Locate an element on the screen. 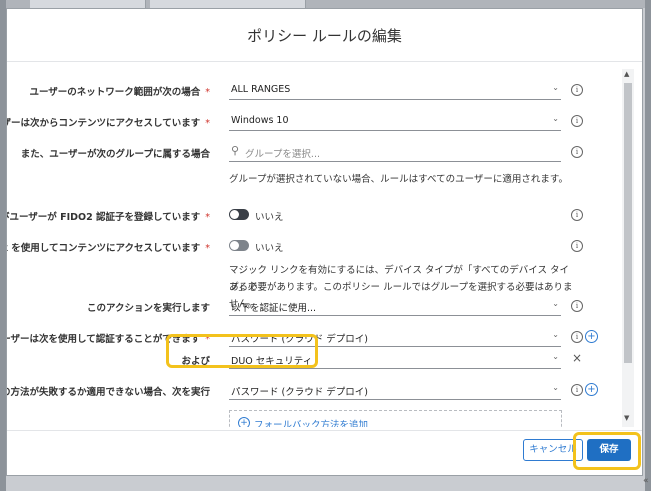  scrollbar-thumb is located at coordinates (628, 223).